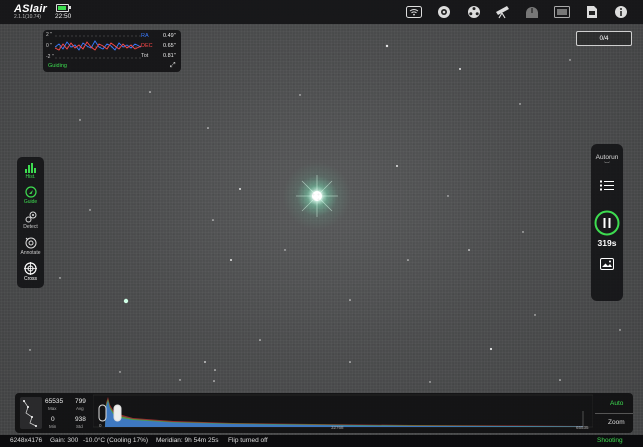 The height and width of the screenshot is (447, 643). What do you see at coordinates (49, 46) in the screenshot?
I see `guide-tick-mid: 0 "` at bounding box center [49, 46].